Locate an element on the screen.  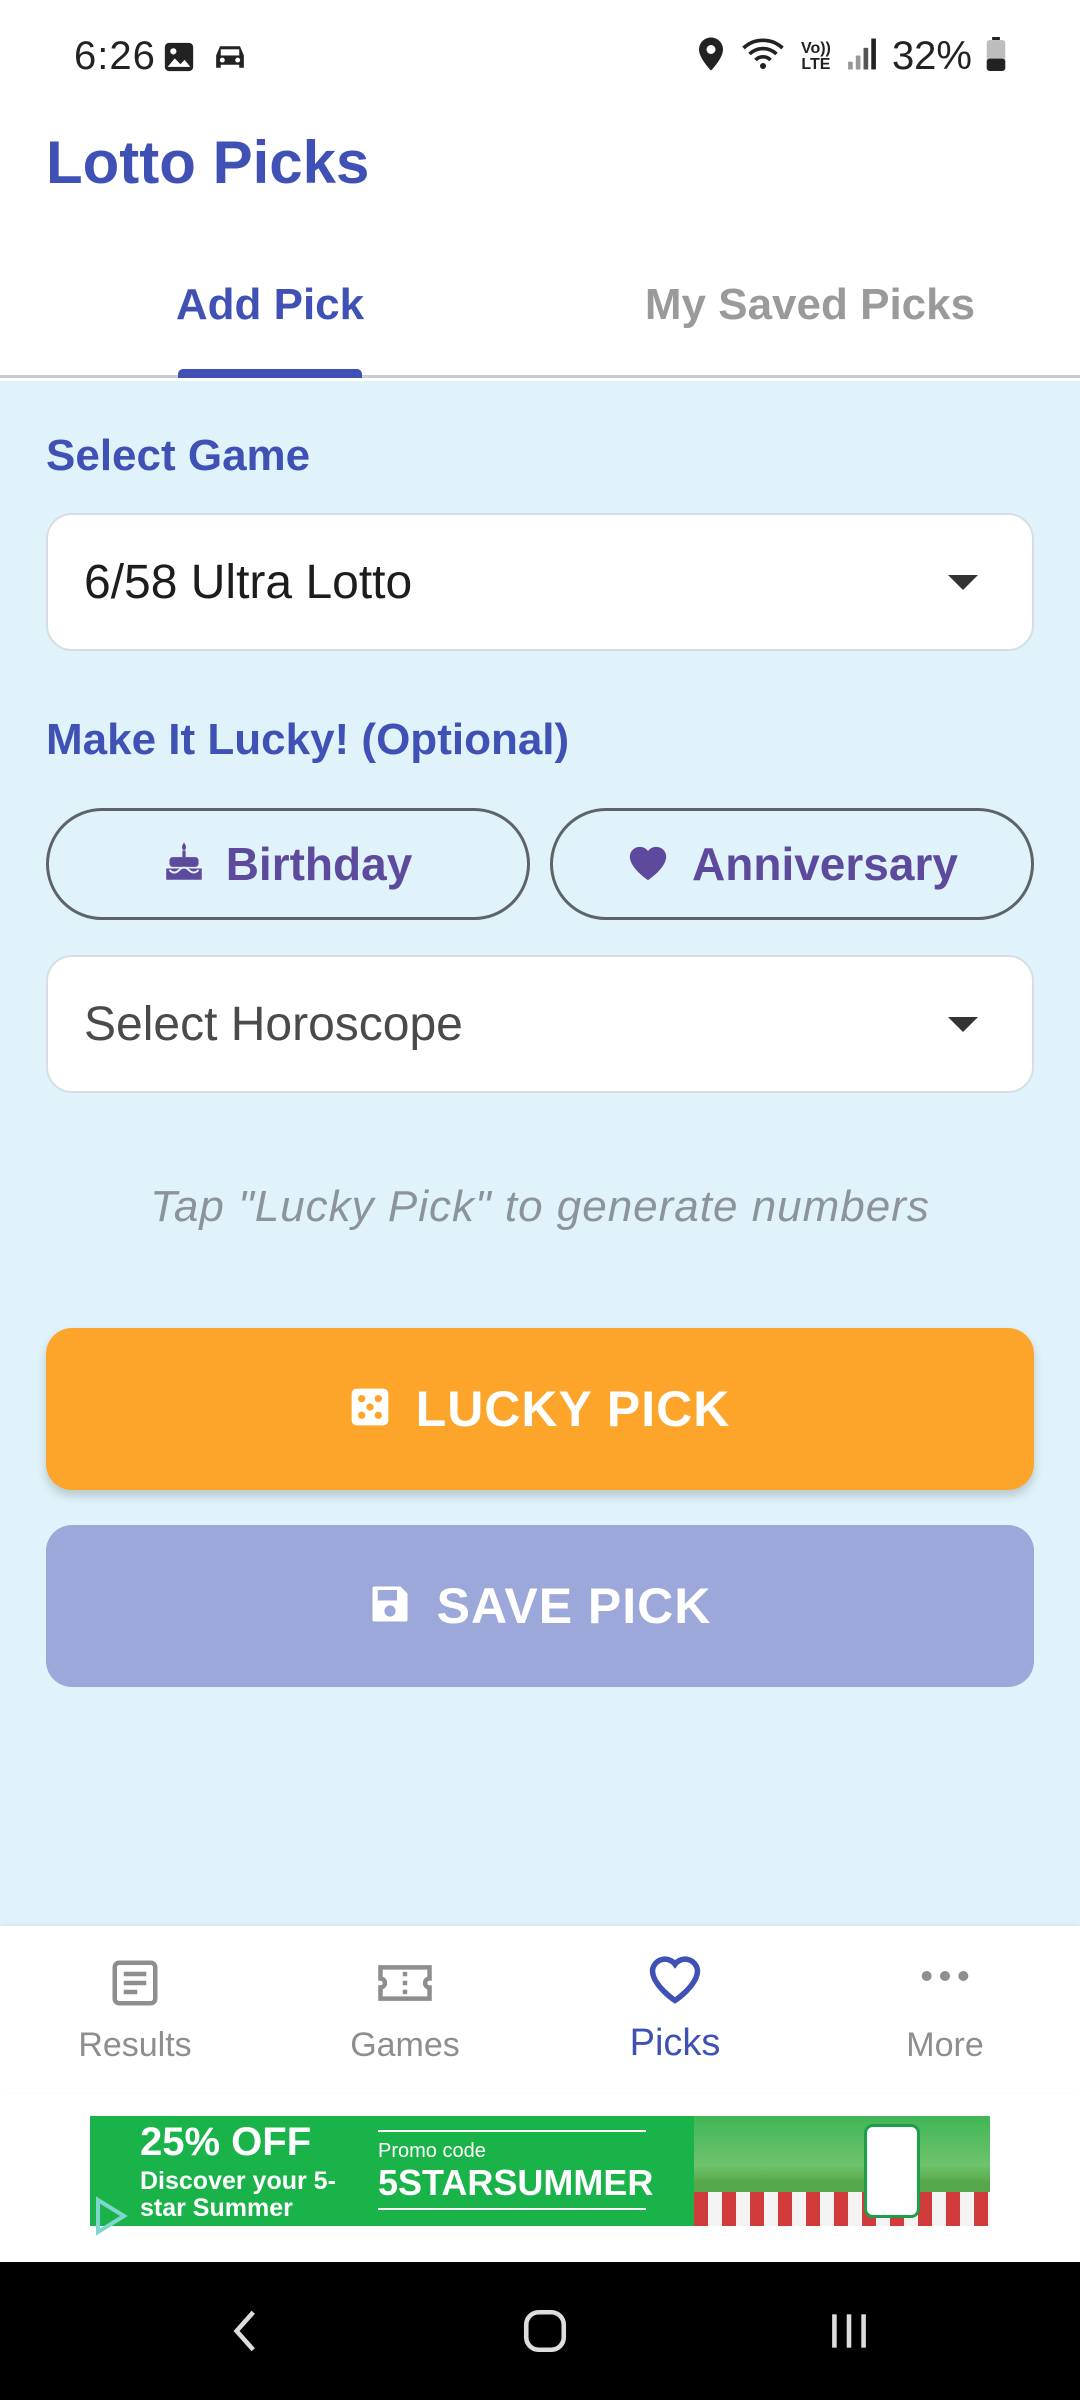
battery-percent: 32% is located at coordinates (931, 56).